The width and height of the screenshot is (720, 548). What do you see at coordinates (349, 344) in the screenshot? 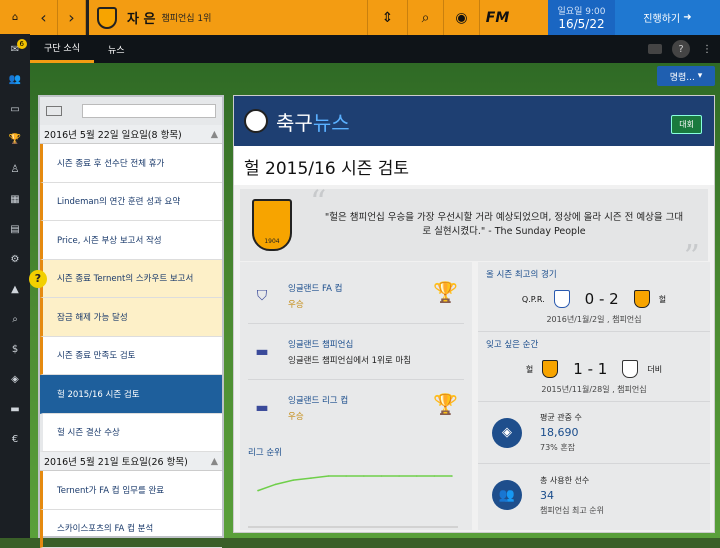
I see `trophy-name: 잉글랜드 챔피언십` at bounding box center [349, 344].